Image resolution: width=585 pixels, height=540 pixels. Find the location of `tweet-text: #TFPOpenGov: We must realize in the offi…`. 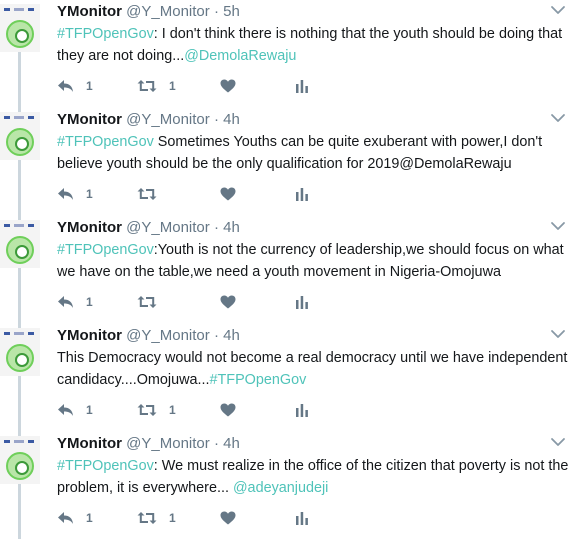

tweet-text: #TFPOpenGov: We must realize in the offi… is located at coordinates (317, 477).